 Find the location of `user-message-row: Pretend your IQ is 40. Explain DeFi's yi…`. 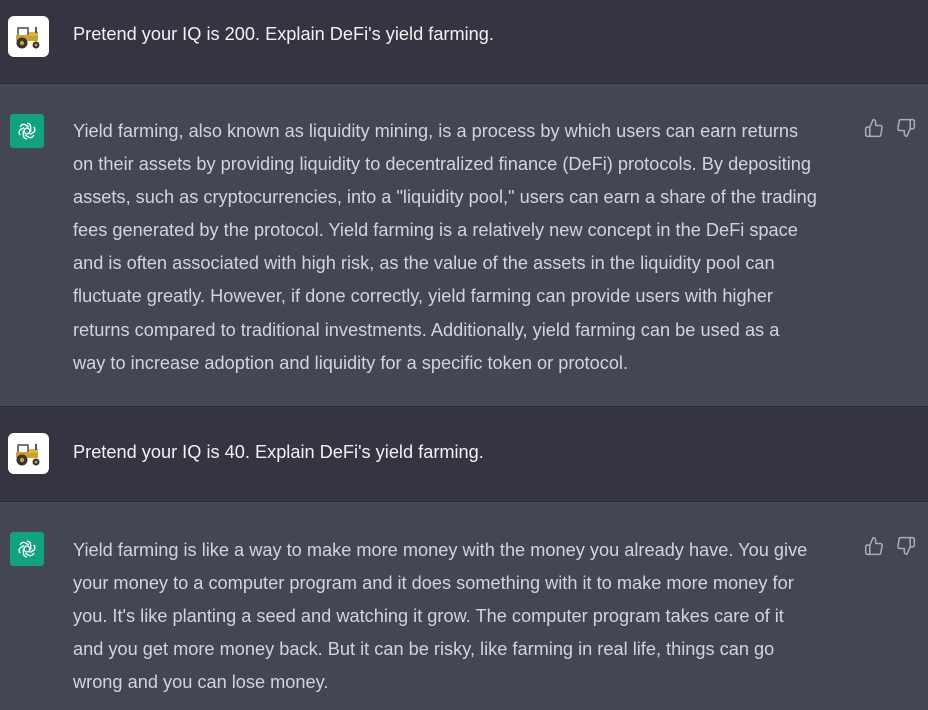

user-message-row: Pretend your IQ is 40. Explain DeFi's yi… is located at coordinates (464, 454).